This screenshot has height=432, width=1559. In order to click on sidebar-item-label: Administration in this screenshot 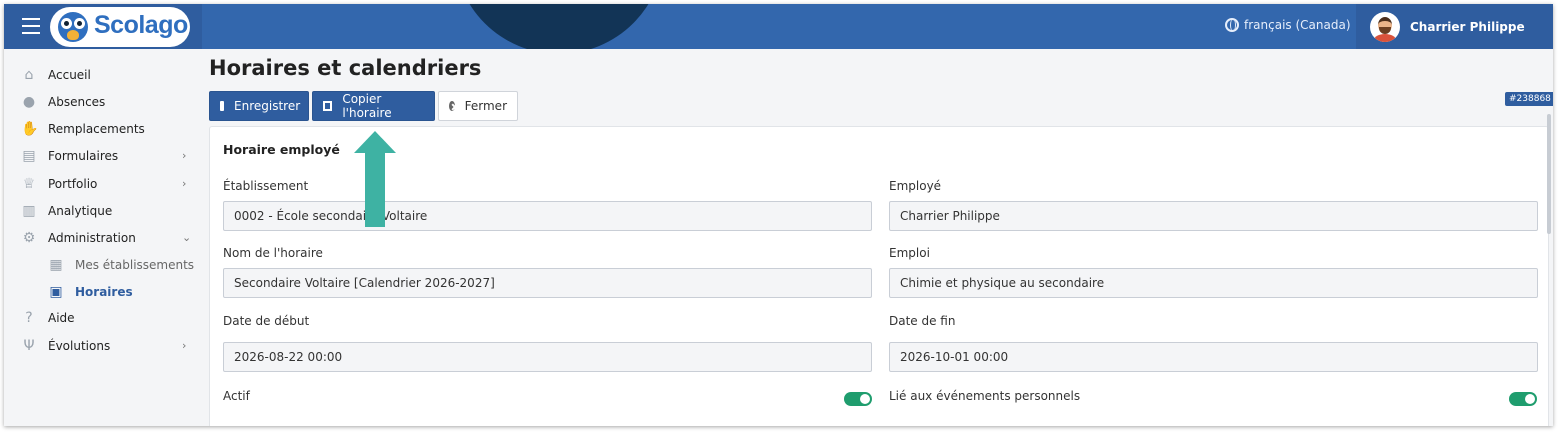, I will do `click(92, 238)`.